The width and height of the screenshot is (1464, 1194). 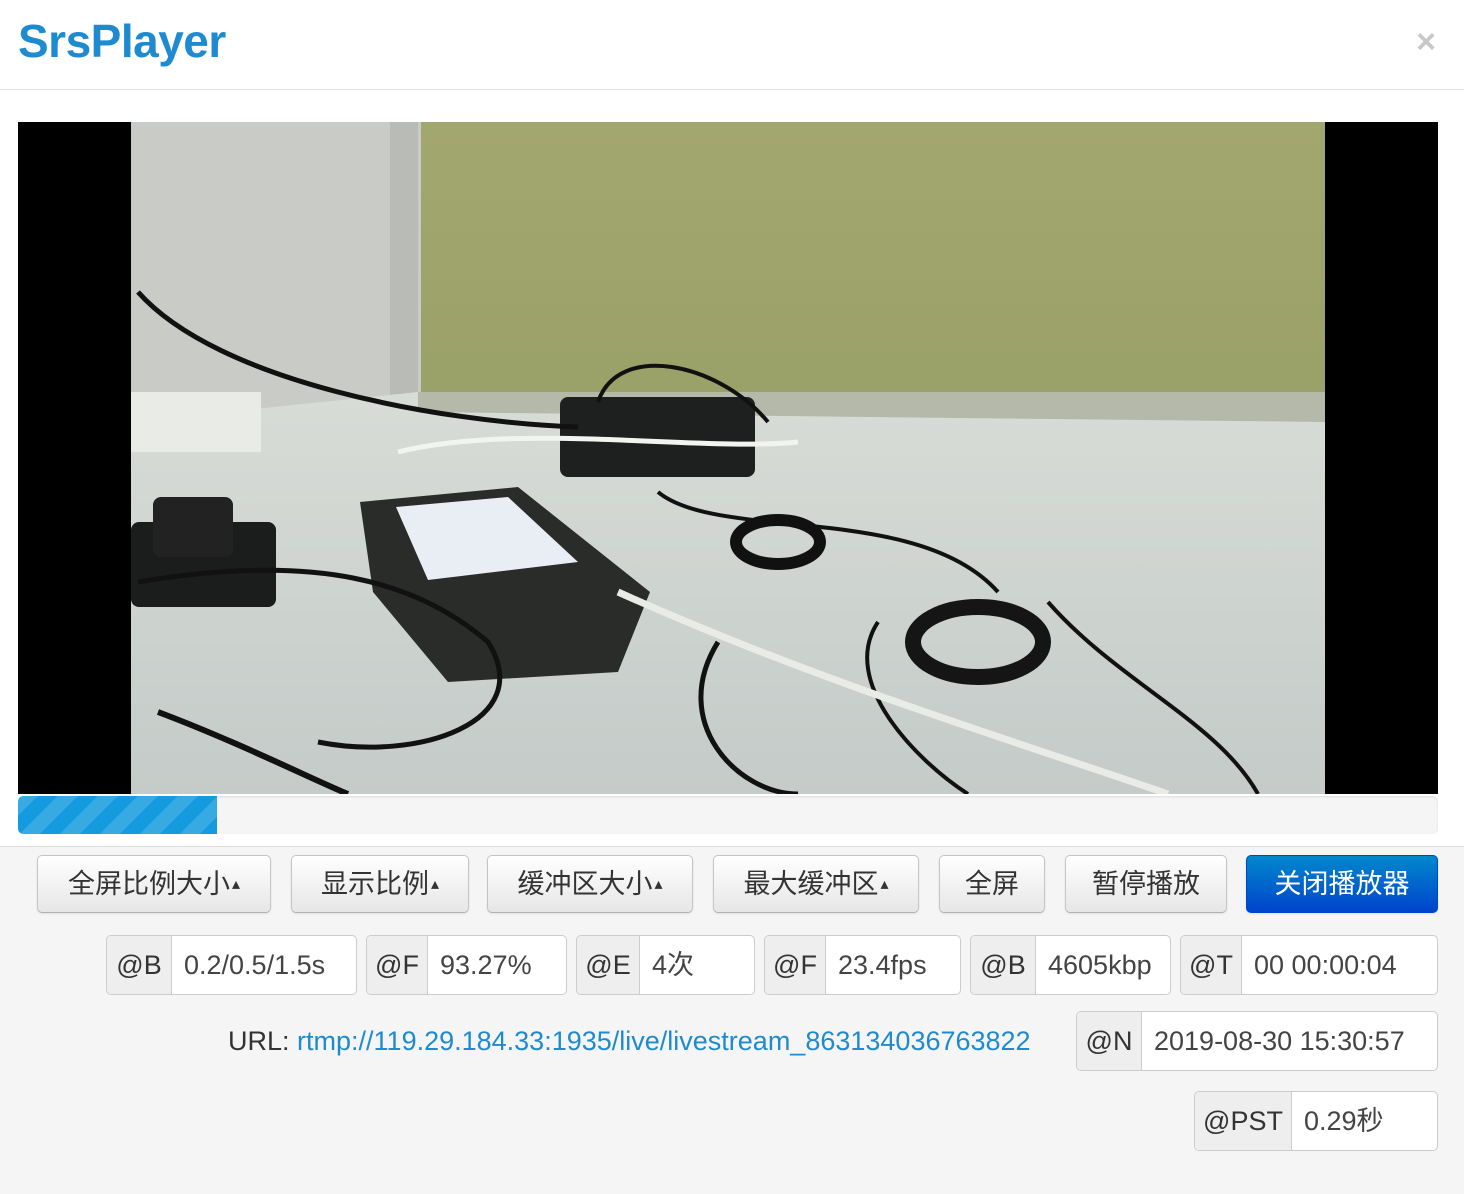 I want to click on fullscreen-button: 全屏, so click(x=992, y=884).